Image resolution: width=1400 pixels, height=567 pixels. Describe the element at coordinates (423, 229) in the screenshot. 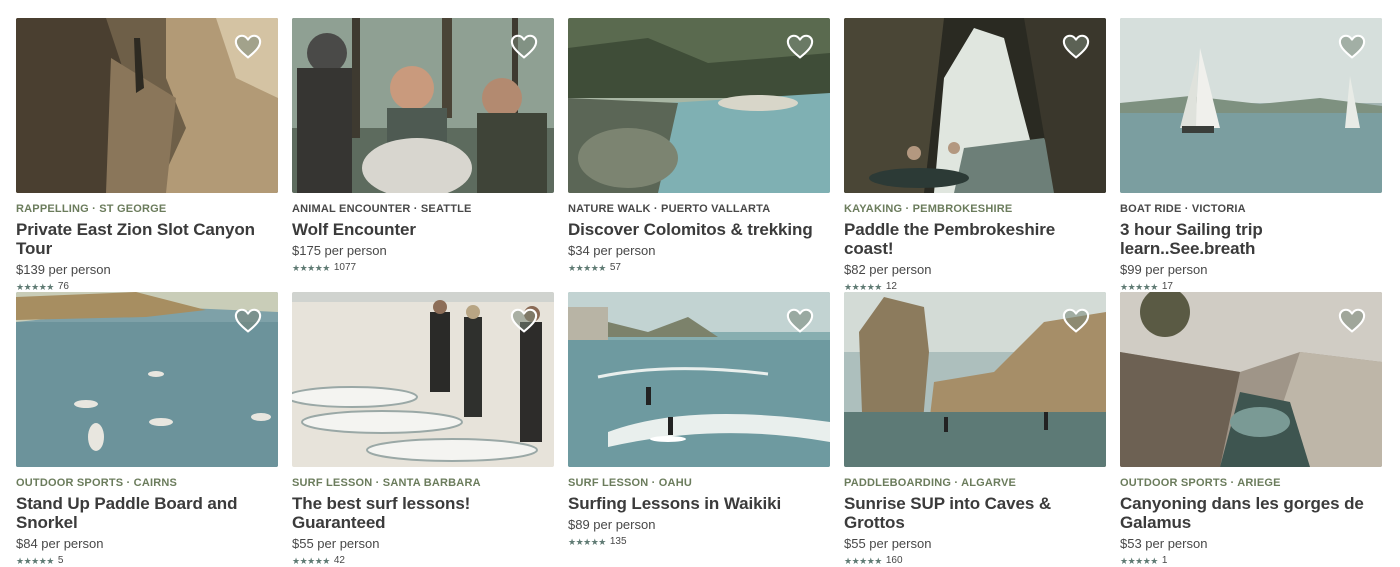

I see `experience-title: Wolf Encounter` at that location.